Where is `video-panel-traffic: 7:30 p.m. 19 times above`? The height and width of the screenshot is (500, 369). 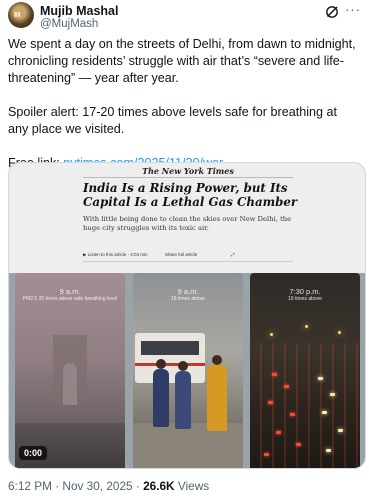
video-panel-traffic: 7:30 p.m. 19 times above is located at coordinates (305, 370).